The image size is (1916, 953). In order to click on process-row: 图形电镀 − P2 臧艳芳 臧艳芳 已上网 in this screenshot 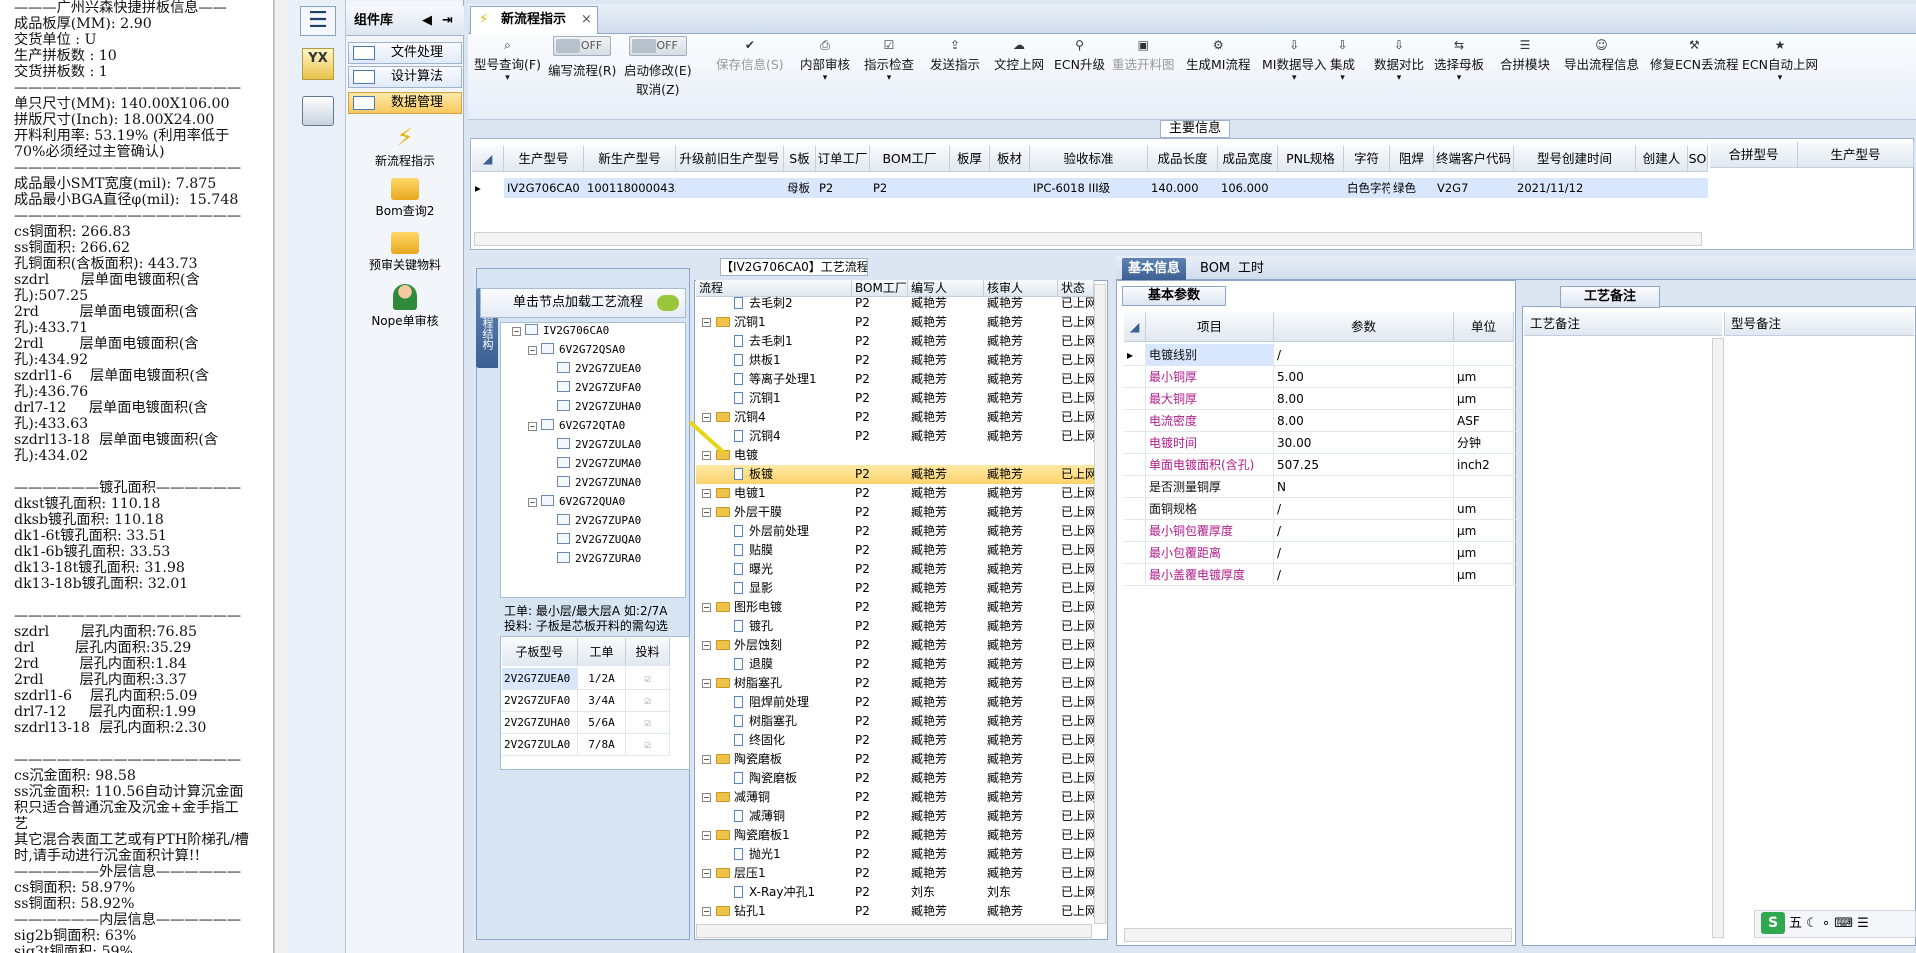, I will do `click(895, 607)`.